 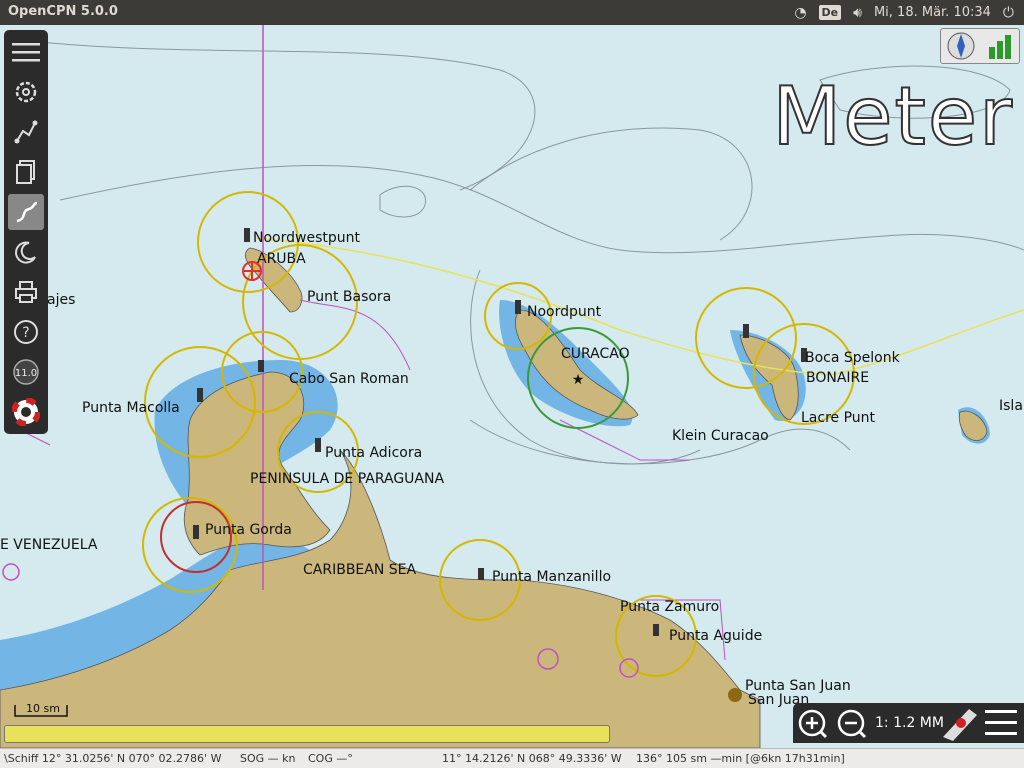 I want to click on route-button, so click(x=26, y=132).